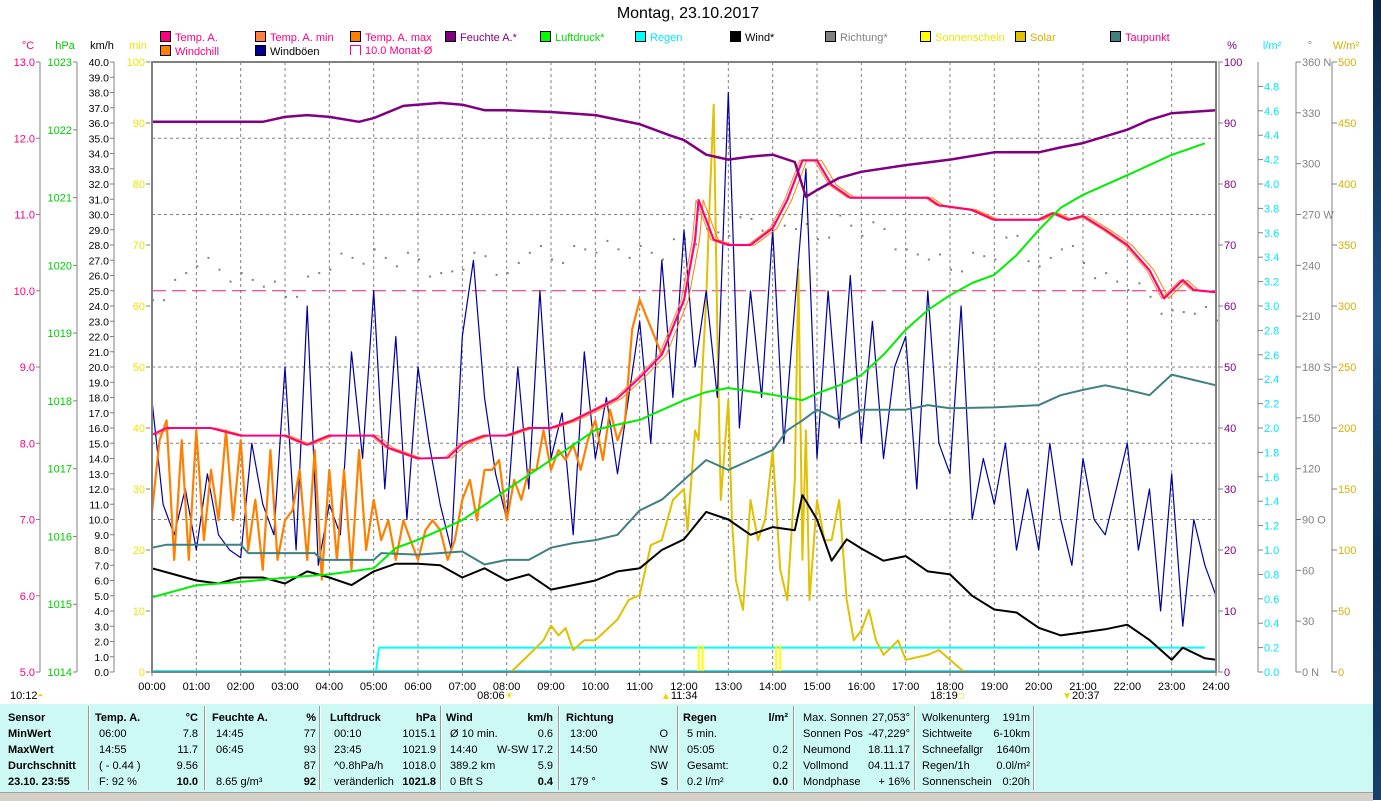 This screenshot has height=801, width=1381. What do you see at coordinates (27, 696) in the screenshot?
I see `time-marker: 10:12◓` at bounding box center [27, 696].